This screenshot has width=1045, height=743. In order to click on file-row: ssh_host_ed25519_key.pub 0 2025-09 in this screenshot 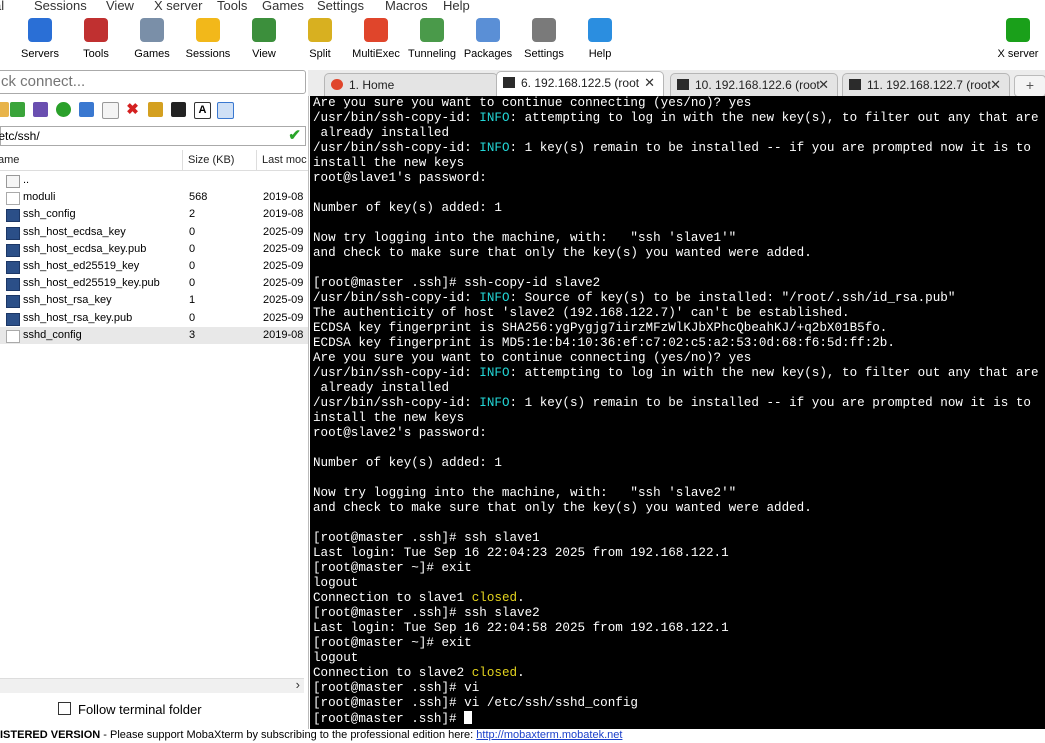, I will do `click(154, 283)`.